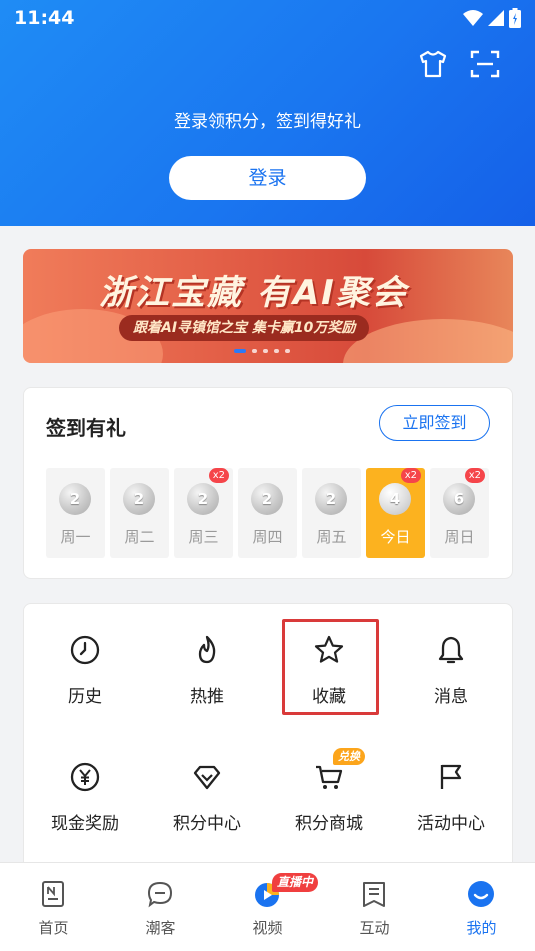  Describe the element at coordinates (395, 537) in the screenshot. I see `day-label: 今日` at that location.